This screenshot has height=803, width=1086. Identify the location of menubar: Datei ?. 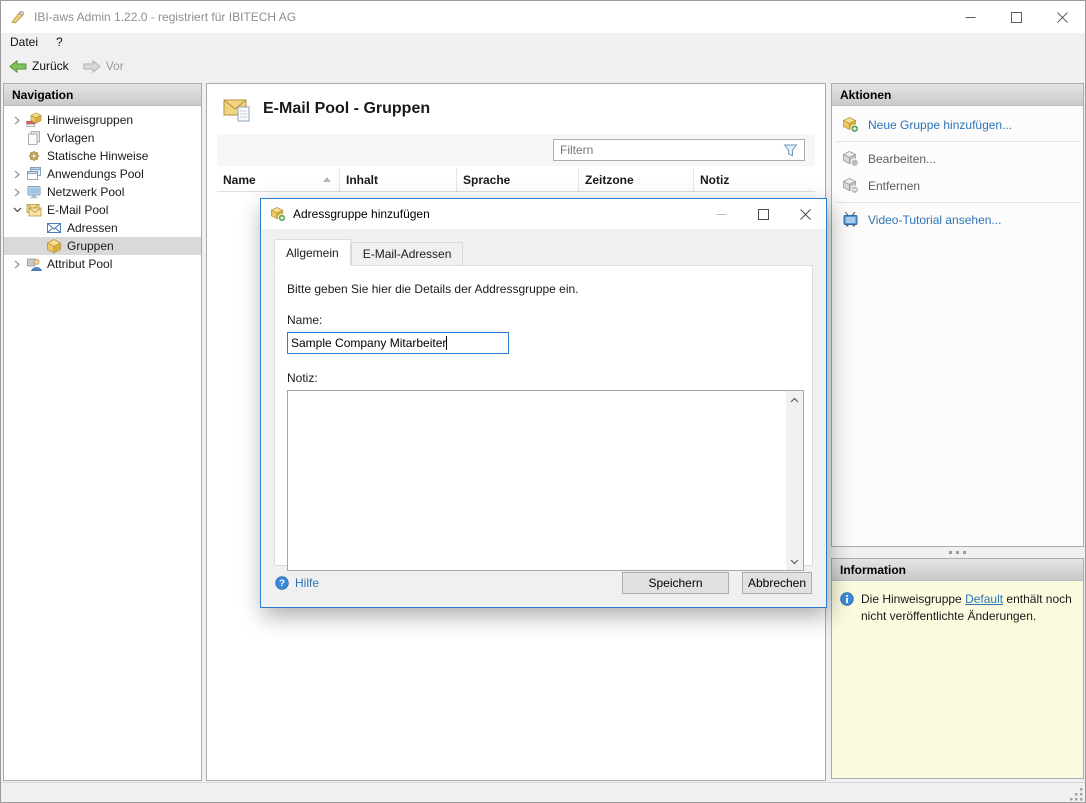
(543, 42).